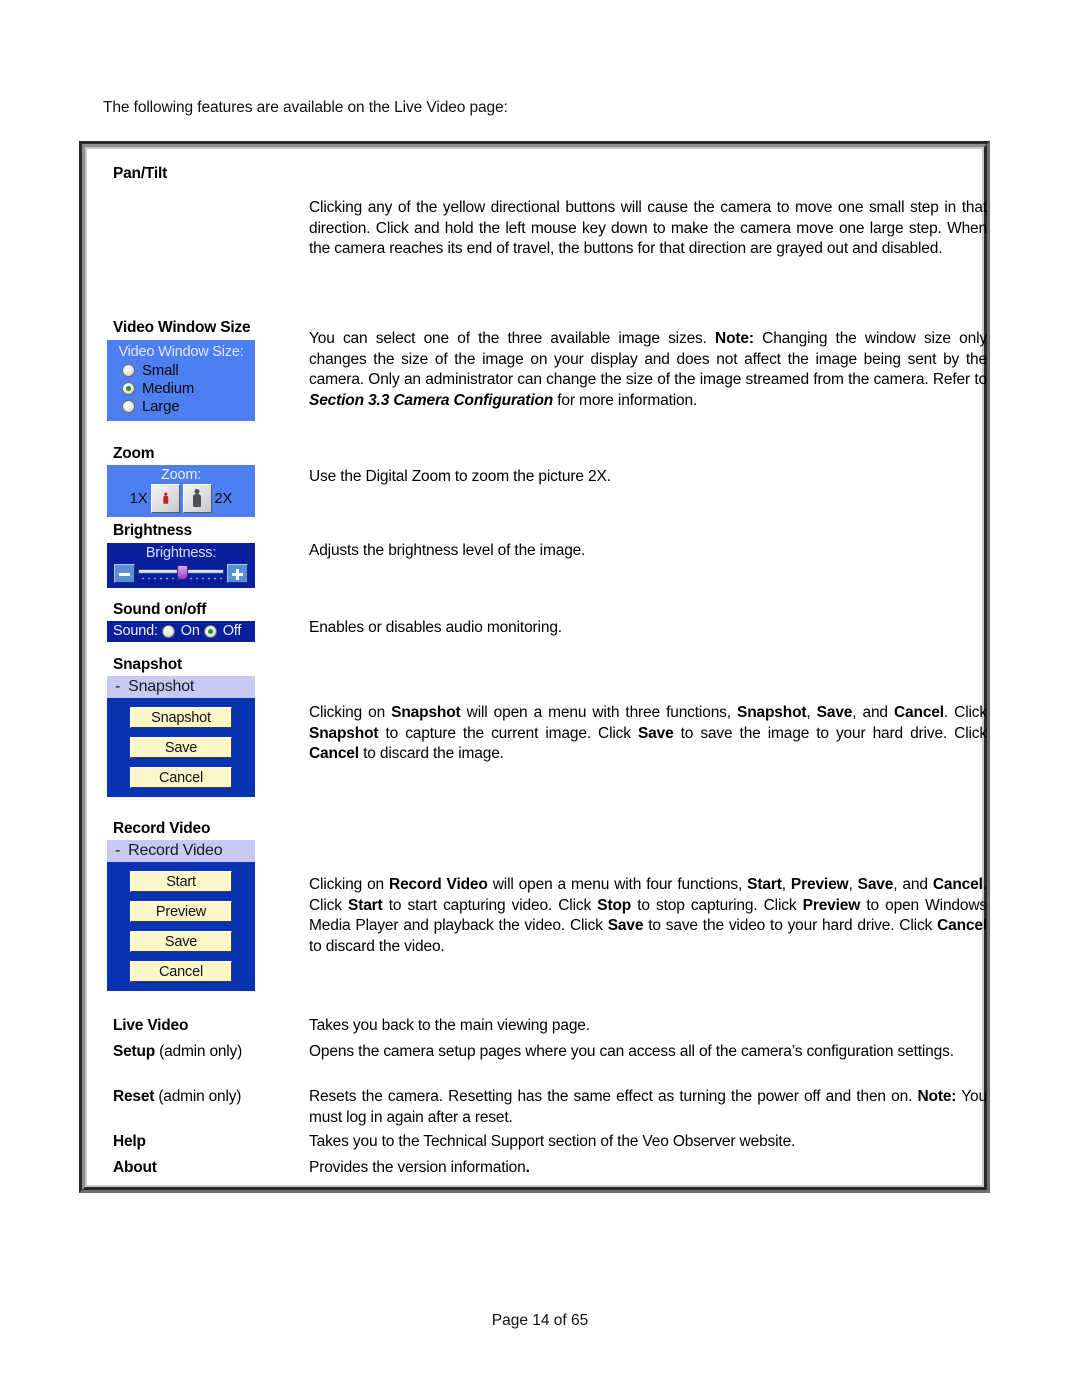 The height and width of the screenshot is (1397, 1080). I want to click on row-label-brightness: Brightness, so click(152, 530).